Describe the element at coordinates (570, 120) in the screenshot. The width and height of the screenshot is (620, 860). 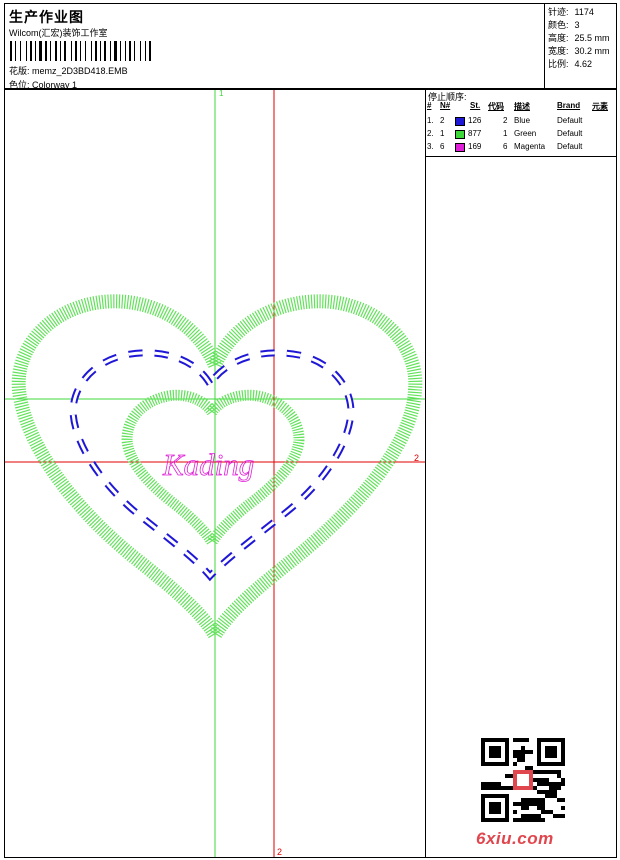
I see `row-brand: Default` at that location.